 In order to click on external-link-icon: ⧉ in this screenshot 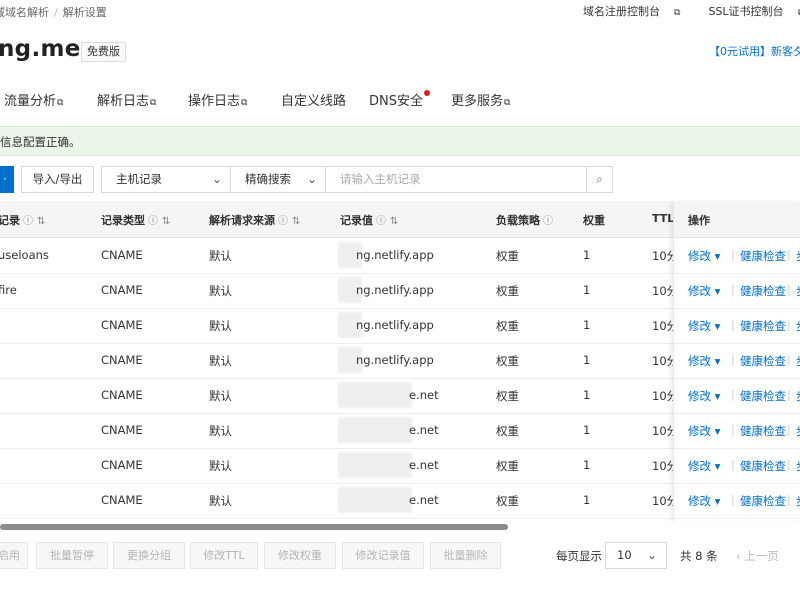, I will do `click(677, 13)`.